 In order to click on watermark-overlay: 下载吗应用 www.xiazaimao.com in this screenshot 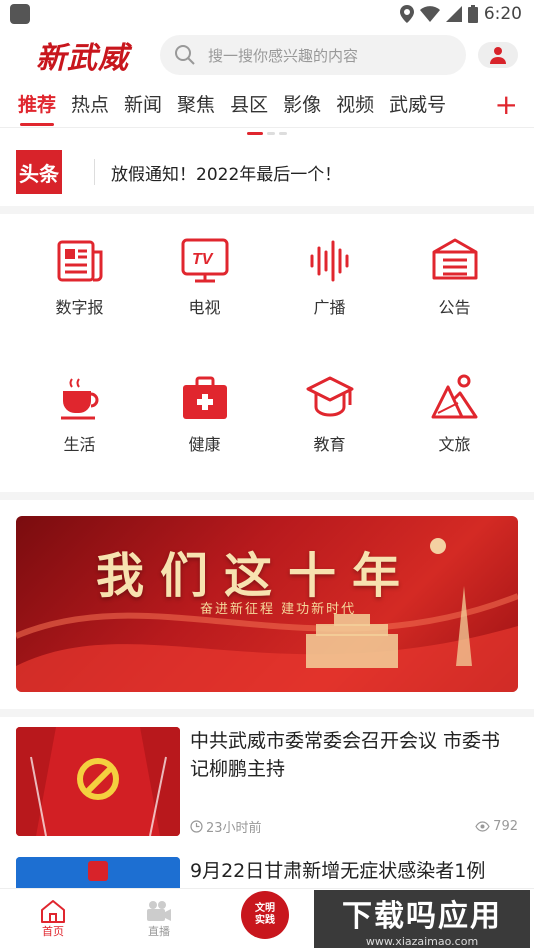, I will do `click(422, 919)`.